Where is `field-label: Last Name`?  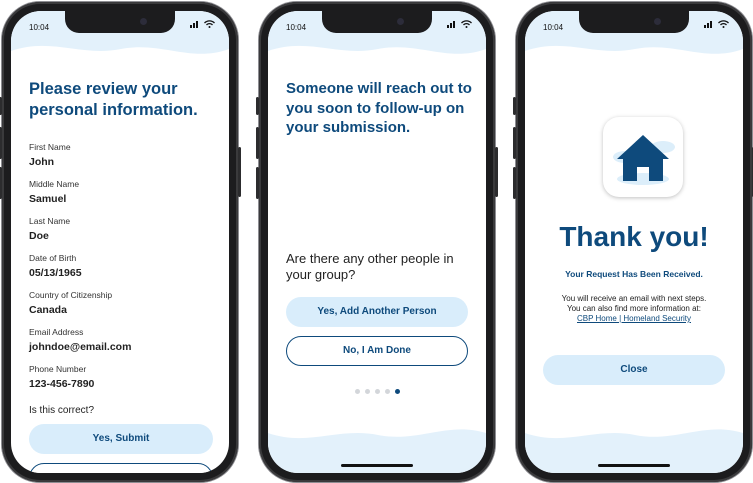 field-label: Last Name is located at coordinates (50, 221).